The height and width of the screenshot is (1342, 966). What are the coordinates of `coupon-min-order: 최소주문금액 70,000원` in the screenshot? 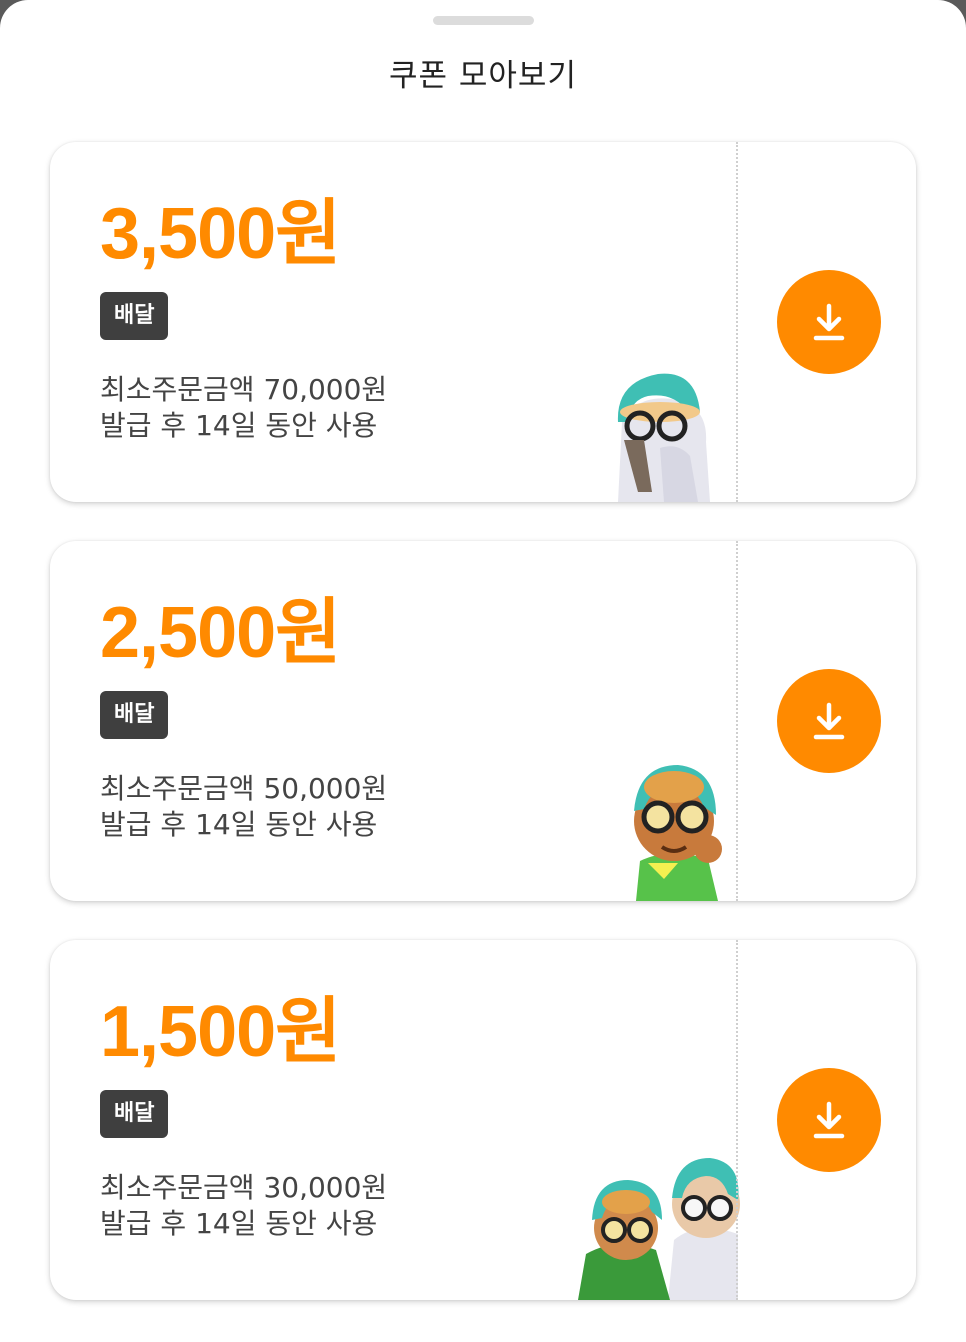 It's located at (244, 389).